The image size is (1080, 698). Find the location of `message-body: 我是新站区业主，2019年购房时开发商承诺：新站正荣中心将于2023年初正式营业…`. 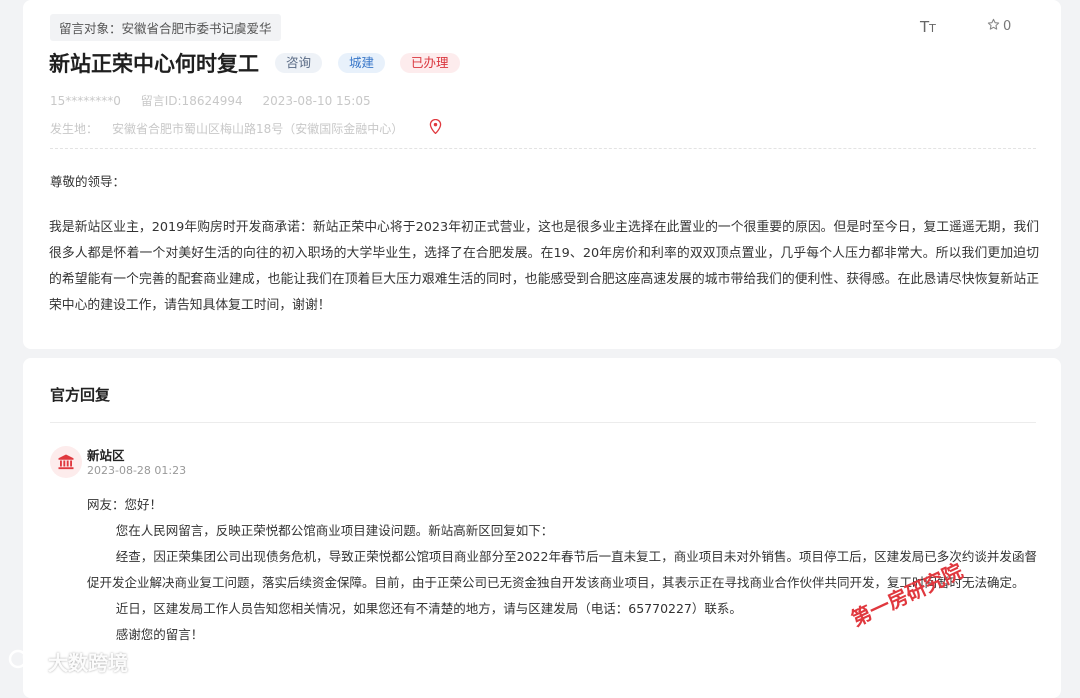

message-body: 我是新站区业主，2019年购房时开发商承诺：新站正荣中心将于2023年初正式营业… is located at coordinates (544, 266).